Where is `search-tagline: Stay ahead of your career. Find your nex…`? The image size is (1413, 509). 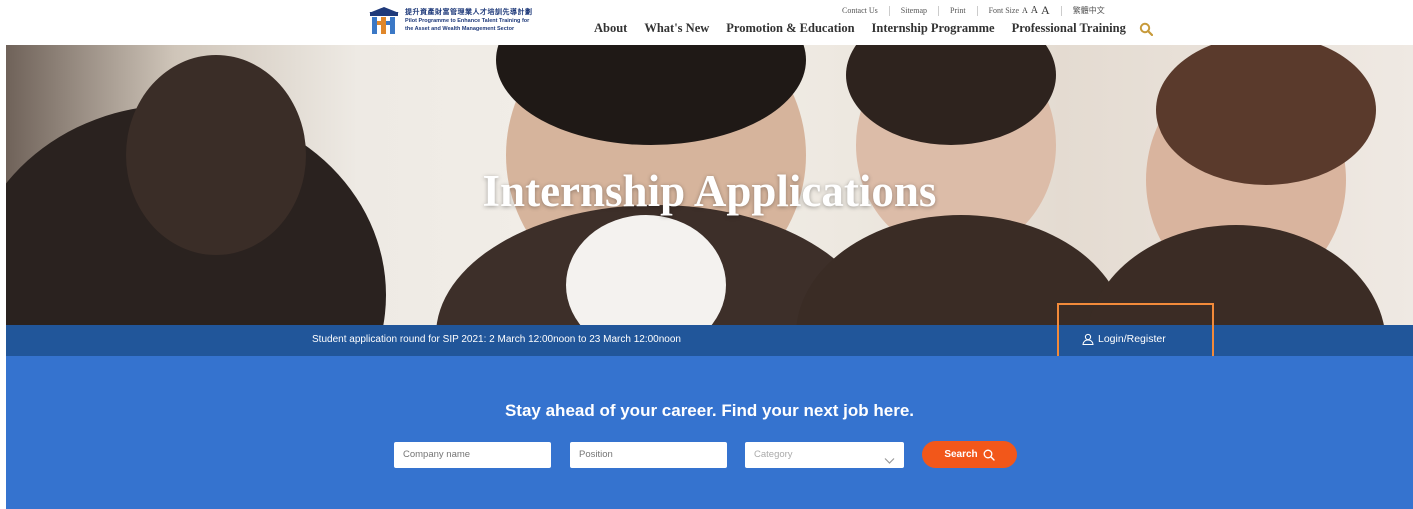 search-tagline: Stay ahead of your career. Find your nex… is located at coordinates (709, 410).